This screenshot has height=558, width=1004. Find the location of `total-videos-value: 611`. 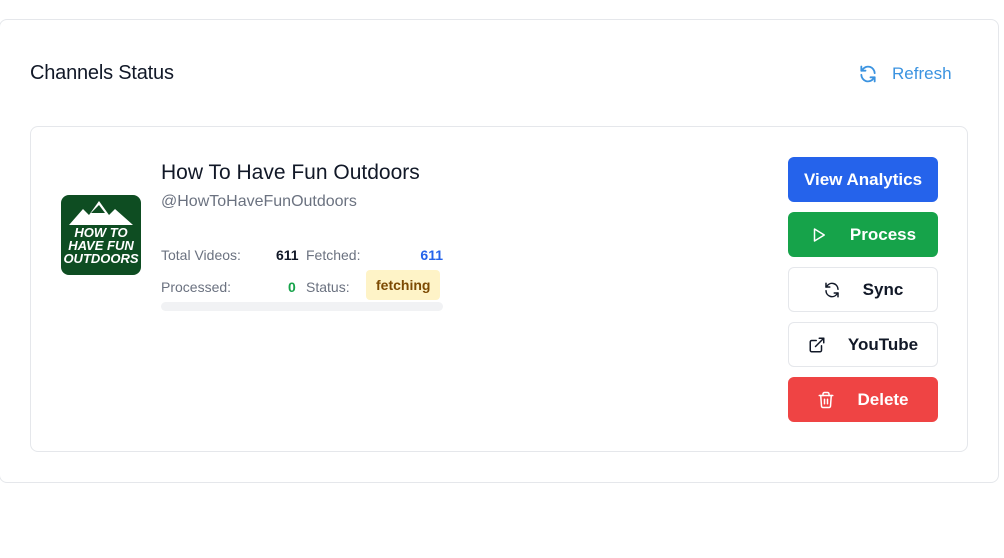

total-videos-value: 611 is located at coordinates (287, 255).